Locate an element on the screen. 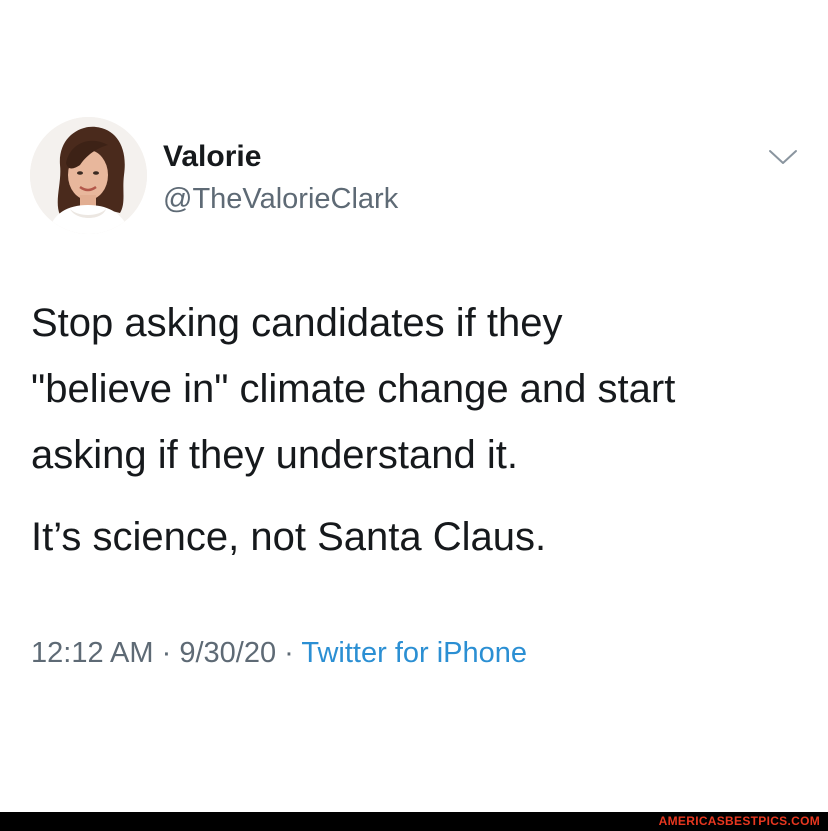  tweet-line: asking if they understand it. is located at coordinates (274, 455).